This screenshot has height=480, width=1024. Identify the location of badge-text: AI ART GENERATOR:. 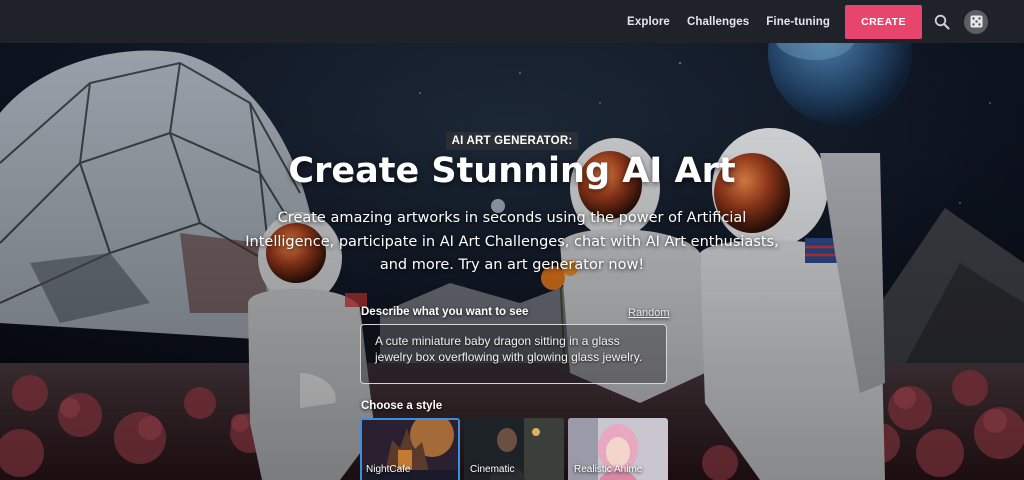
(512, 141).